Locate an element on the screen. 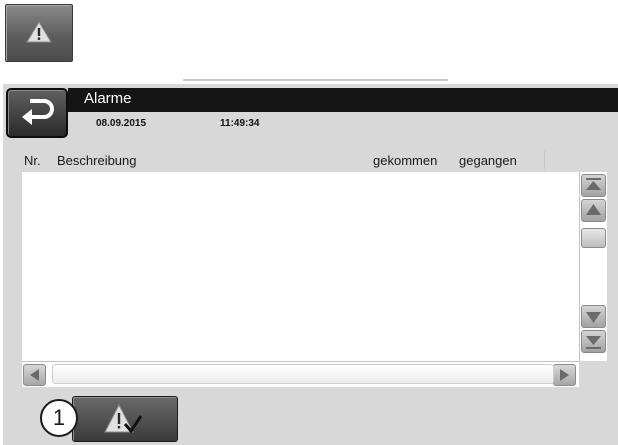 This screenshot has width=618, height=445. column-separator is located at coordinates (544, 160).